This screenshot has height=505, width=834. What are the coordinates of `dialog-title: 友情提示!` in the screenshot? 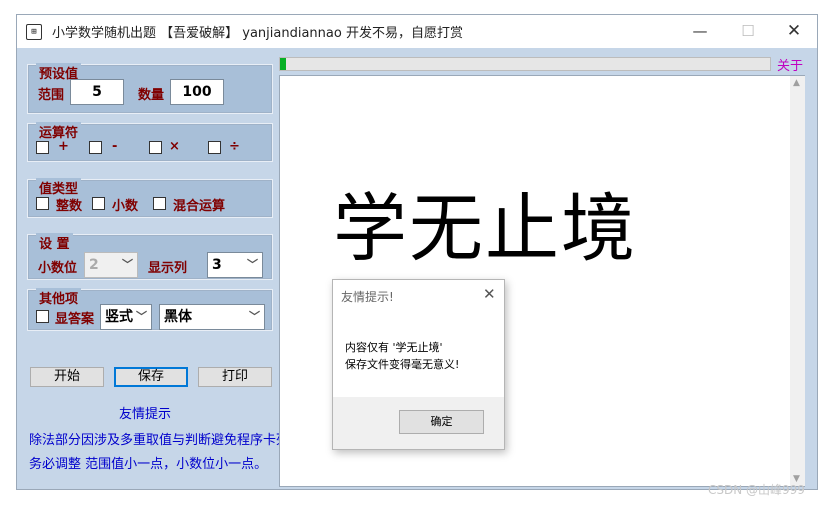 It's located at (367, 297).